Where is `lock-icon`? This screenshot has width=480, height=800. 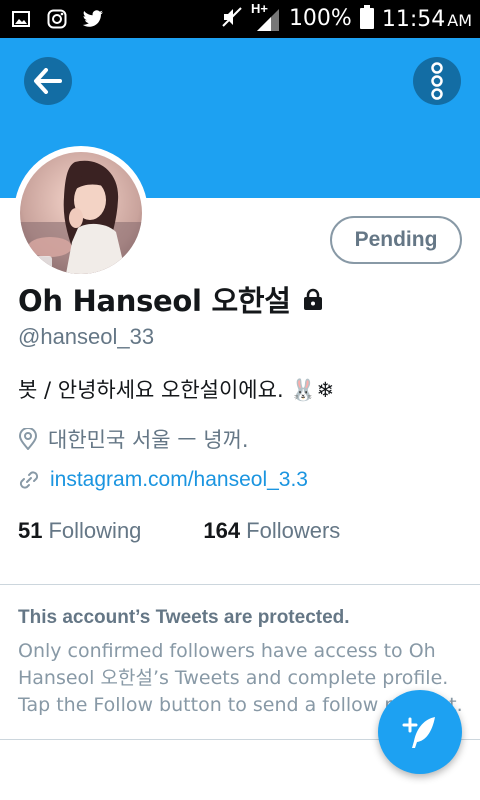
lock-icon is located at coordinates (312, 299).